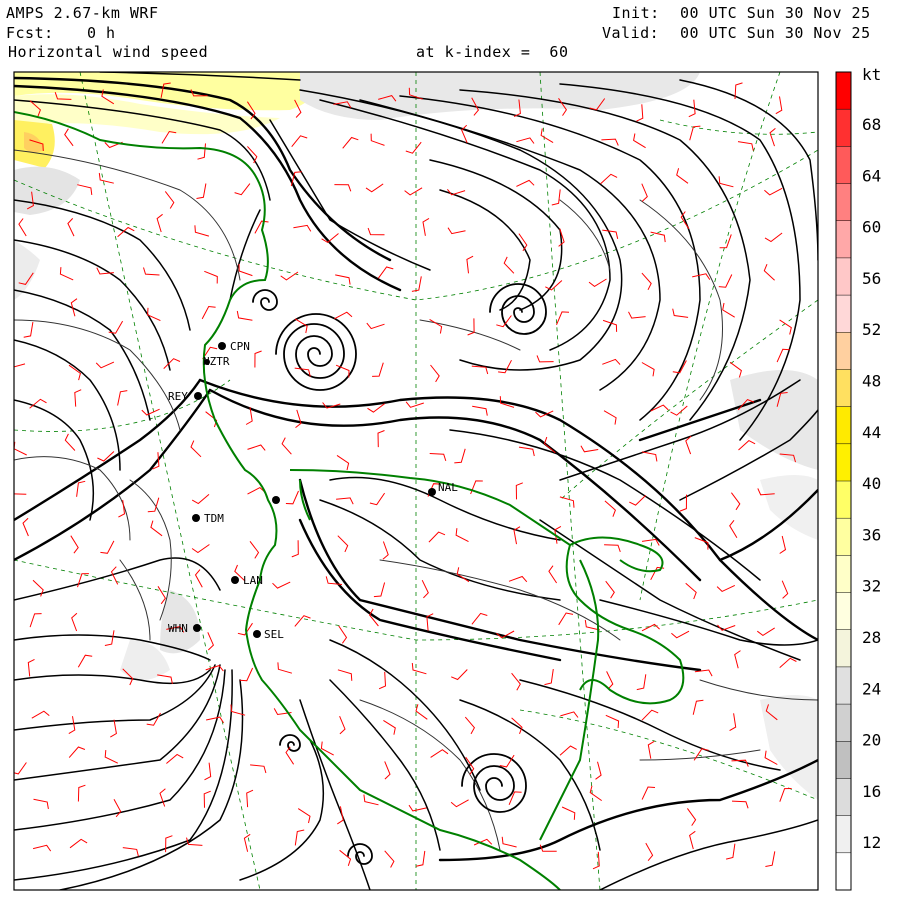  Describe the element at coordinates (871, 688) in the screenshot. I see `colorbar-label: 24` at that location.